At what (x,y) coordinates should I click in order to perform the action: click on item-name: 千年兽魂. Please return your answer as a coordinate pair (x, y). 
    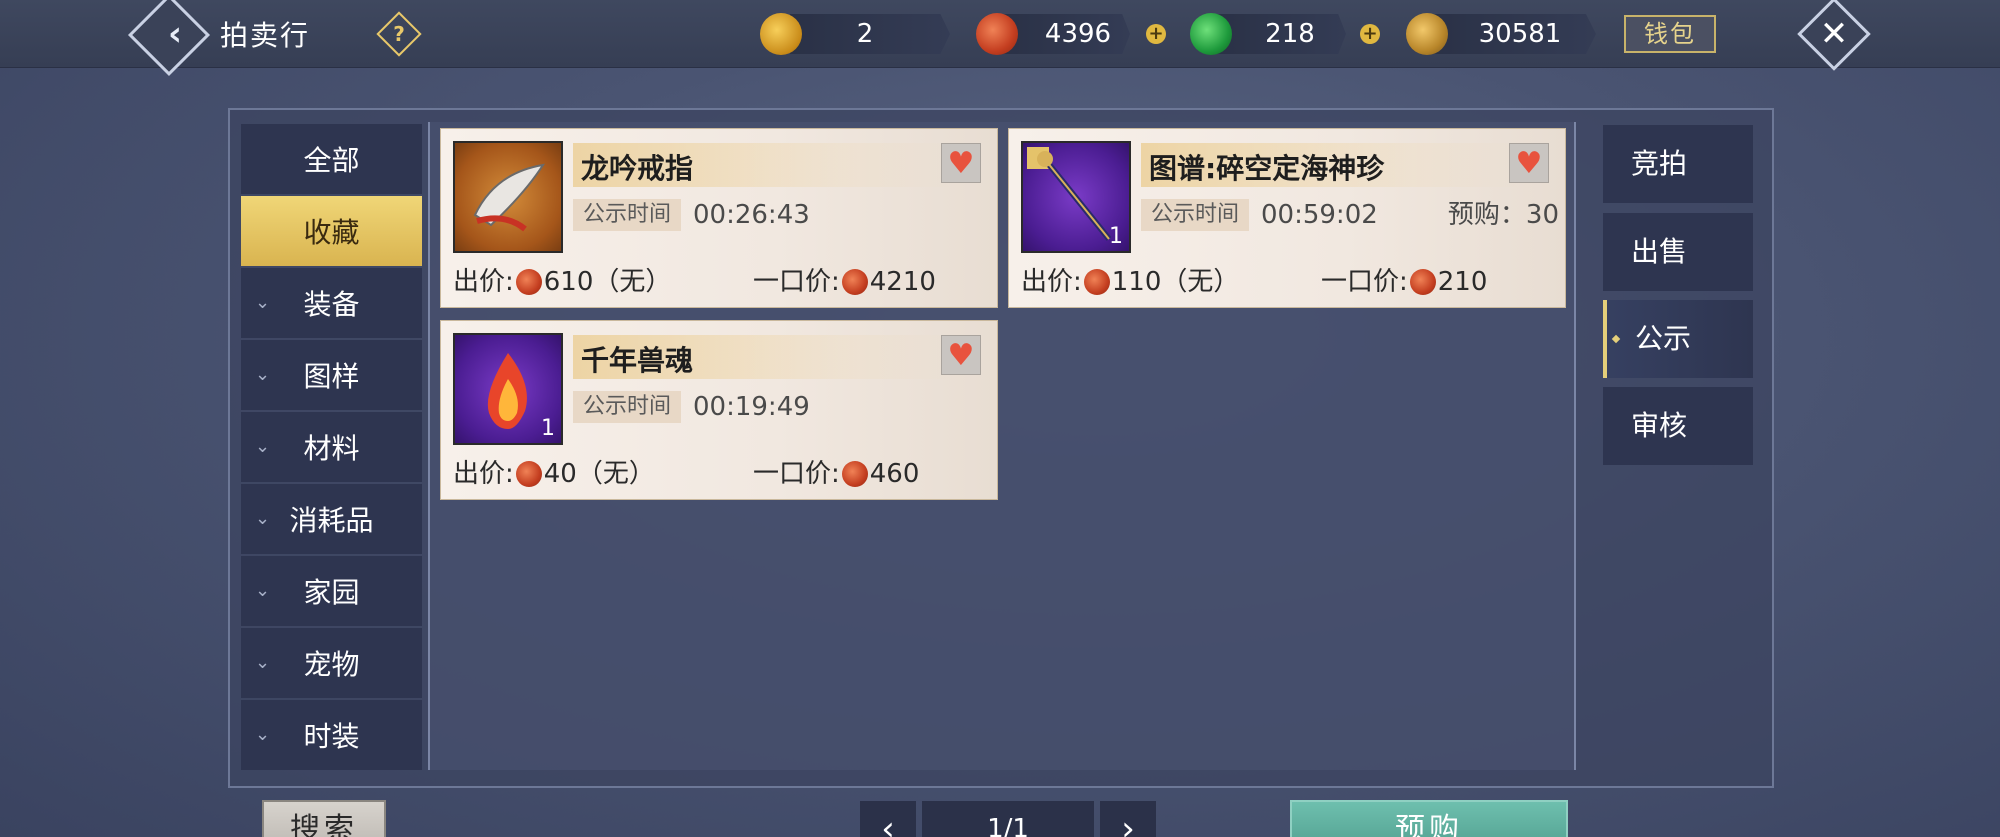
    Looking at the image, I should click on (637, 360).